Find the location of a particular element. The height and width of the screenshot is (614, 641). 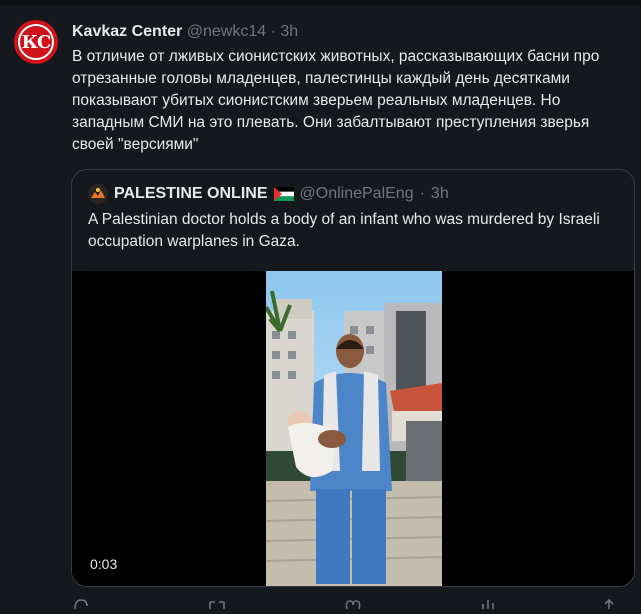

video-time-badge: 0:03 is located at coordinates (104, 564).